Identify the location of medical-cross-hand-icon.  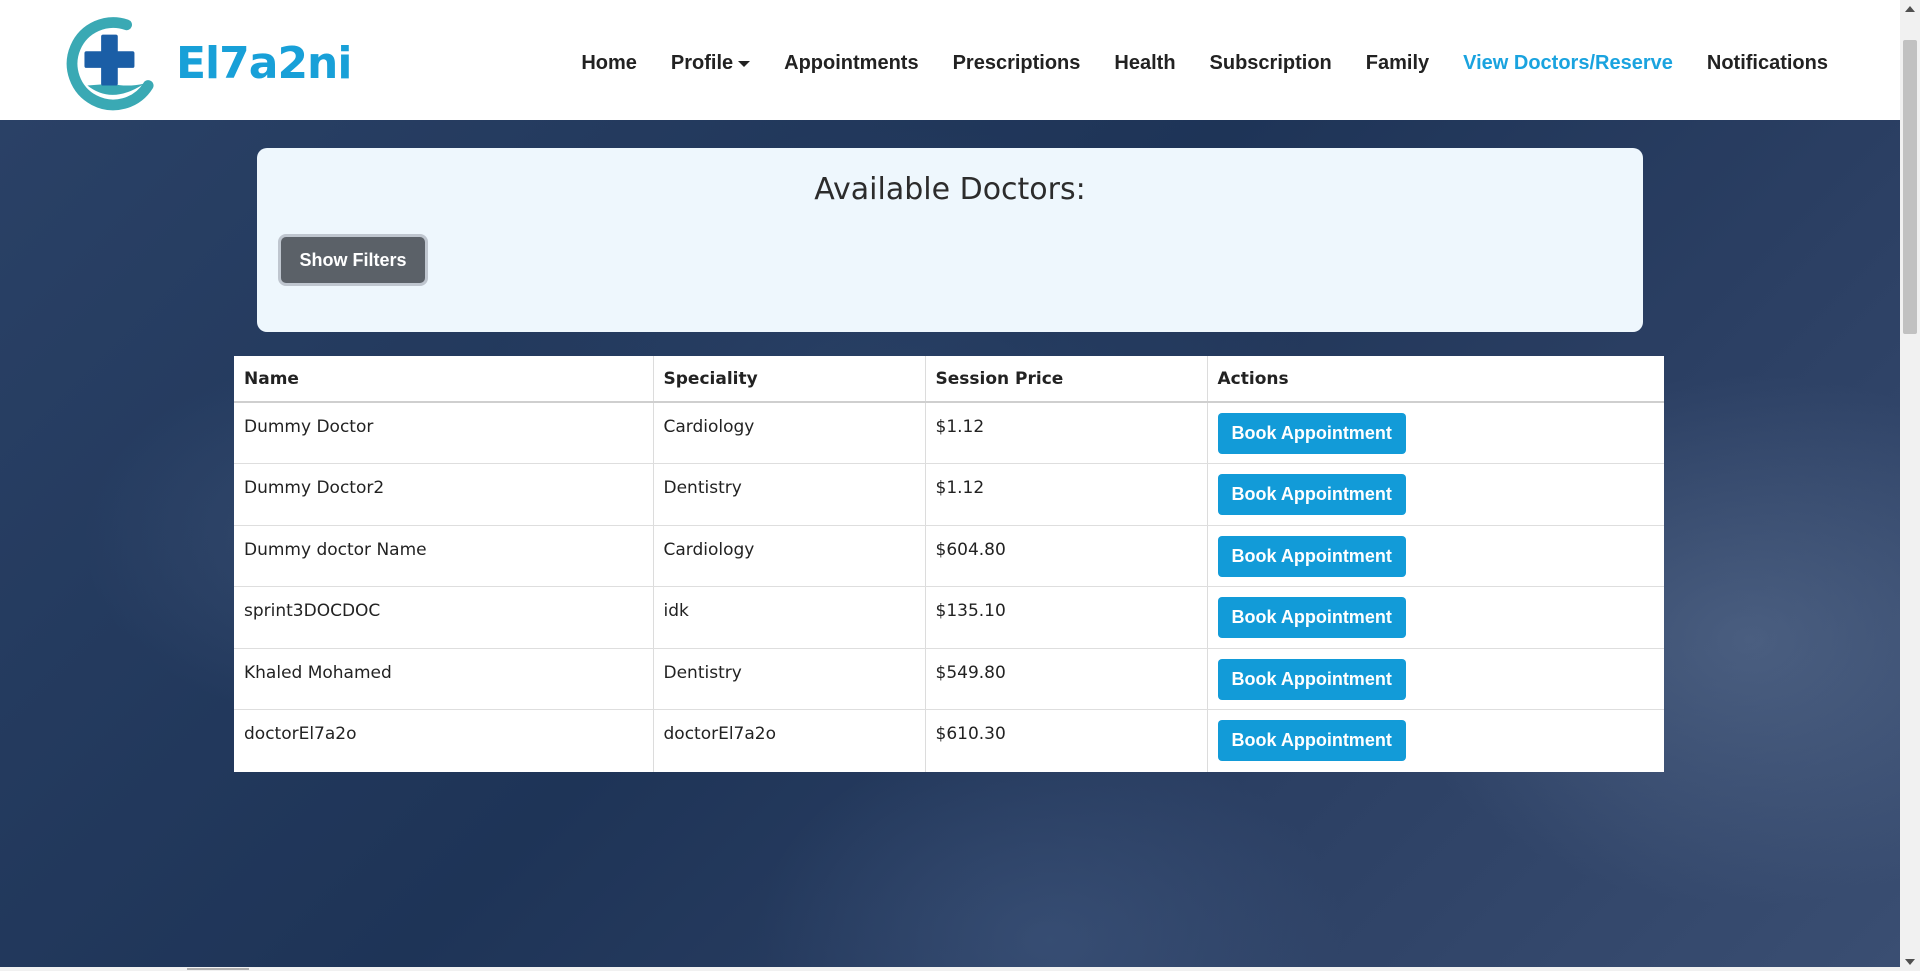
(107, 64).